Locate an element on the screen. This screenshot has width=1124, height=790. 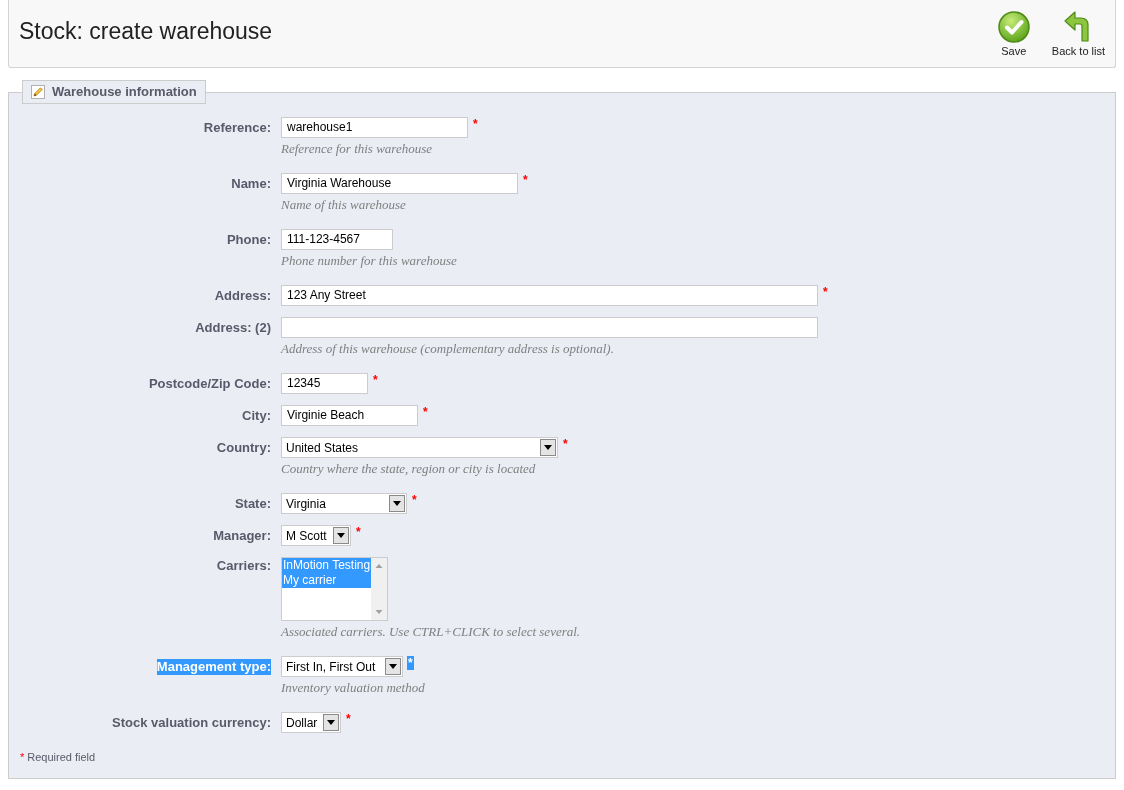
text-input: 123 Any Street is located at coordinates (549, 295).